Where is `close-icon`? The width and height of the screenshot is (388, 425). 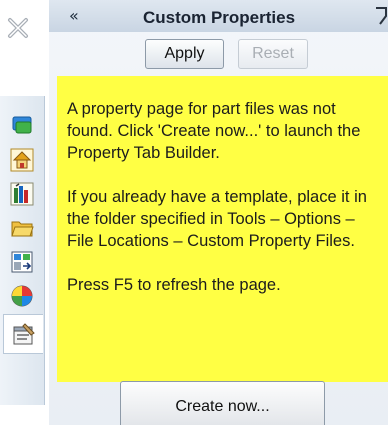 close-icon is located at coordinates (18, 28).